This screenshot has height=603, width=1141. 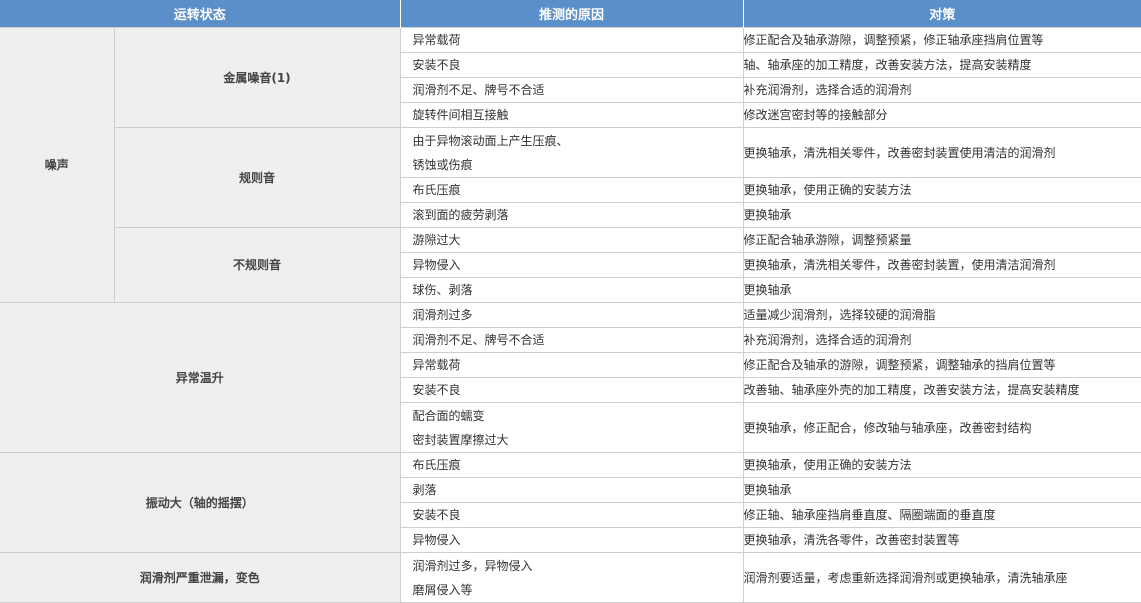 What do you see at coordinates (942, 14) in the screenshot?
I see `header-countermeasure: 对策` at bounding box center [942, 14].